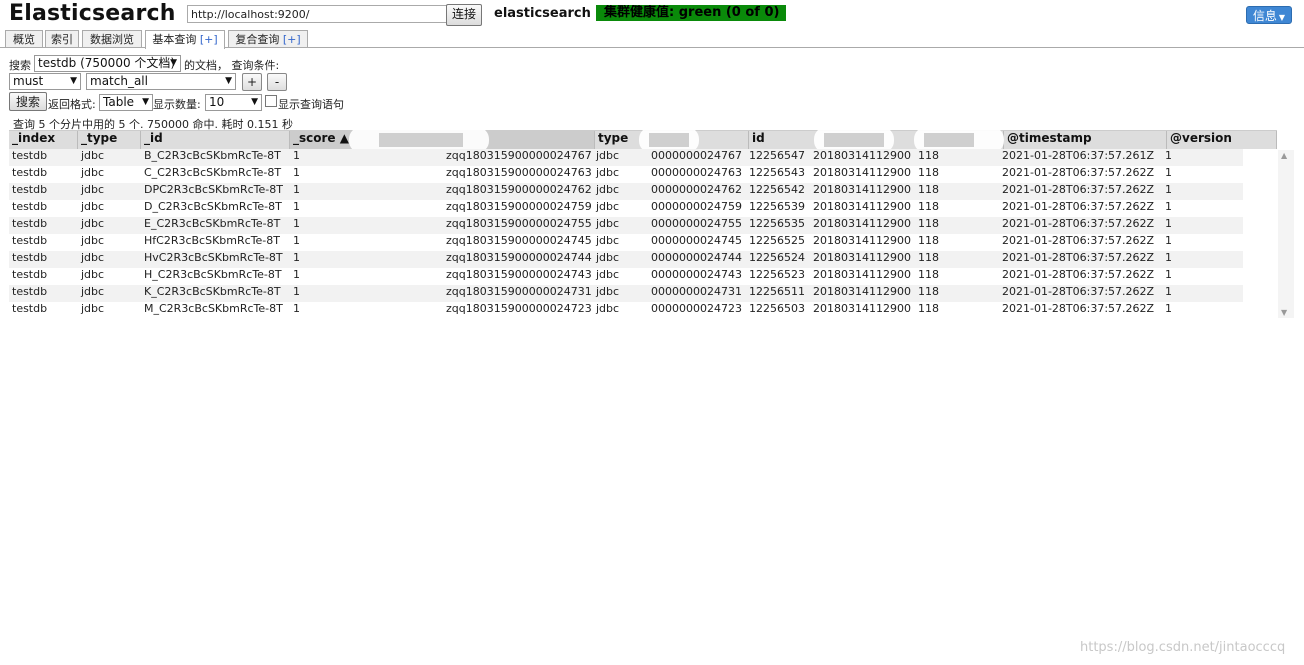 This screenshot has width=1304, height=665. I want to click on format-select: Table ▼, so click(126, 102).